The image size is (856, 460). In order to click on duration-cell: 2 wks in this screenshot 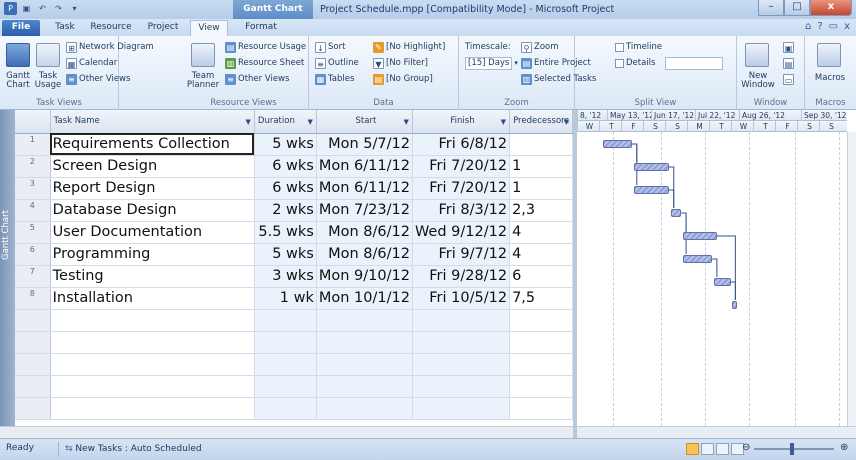, I will do `click(285, 210)`.